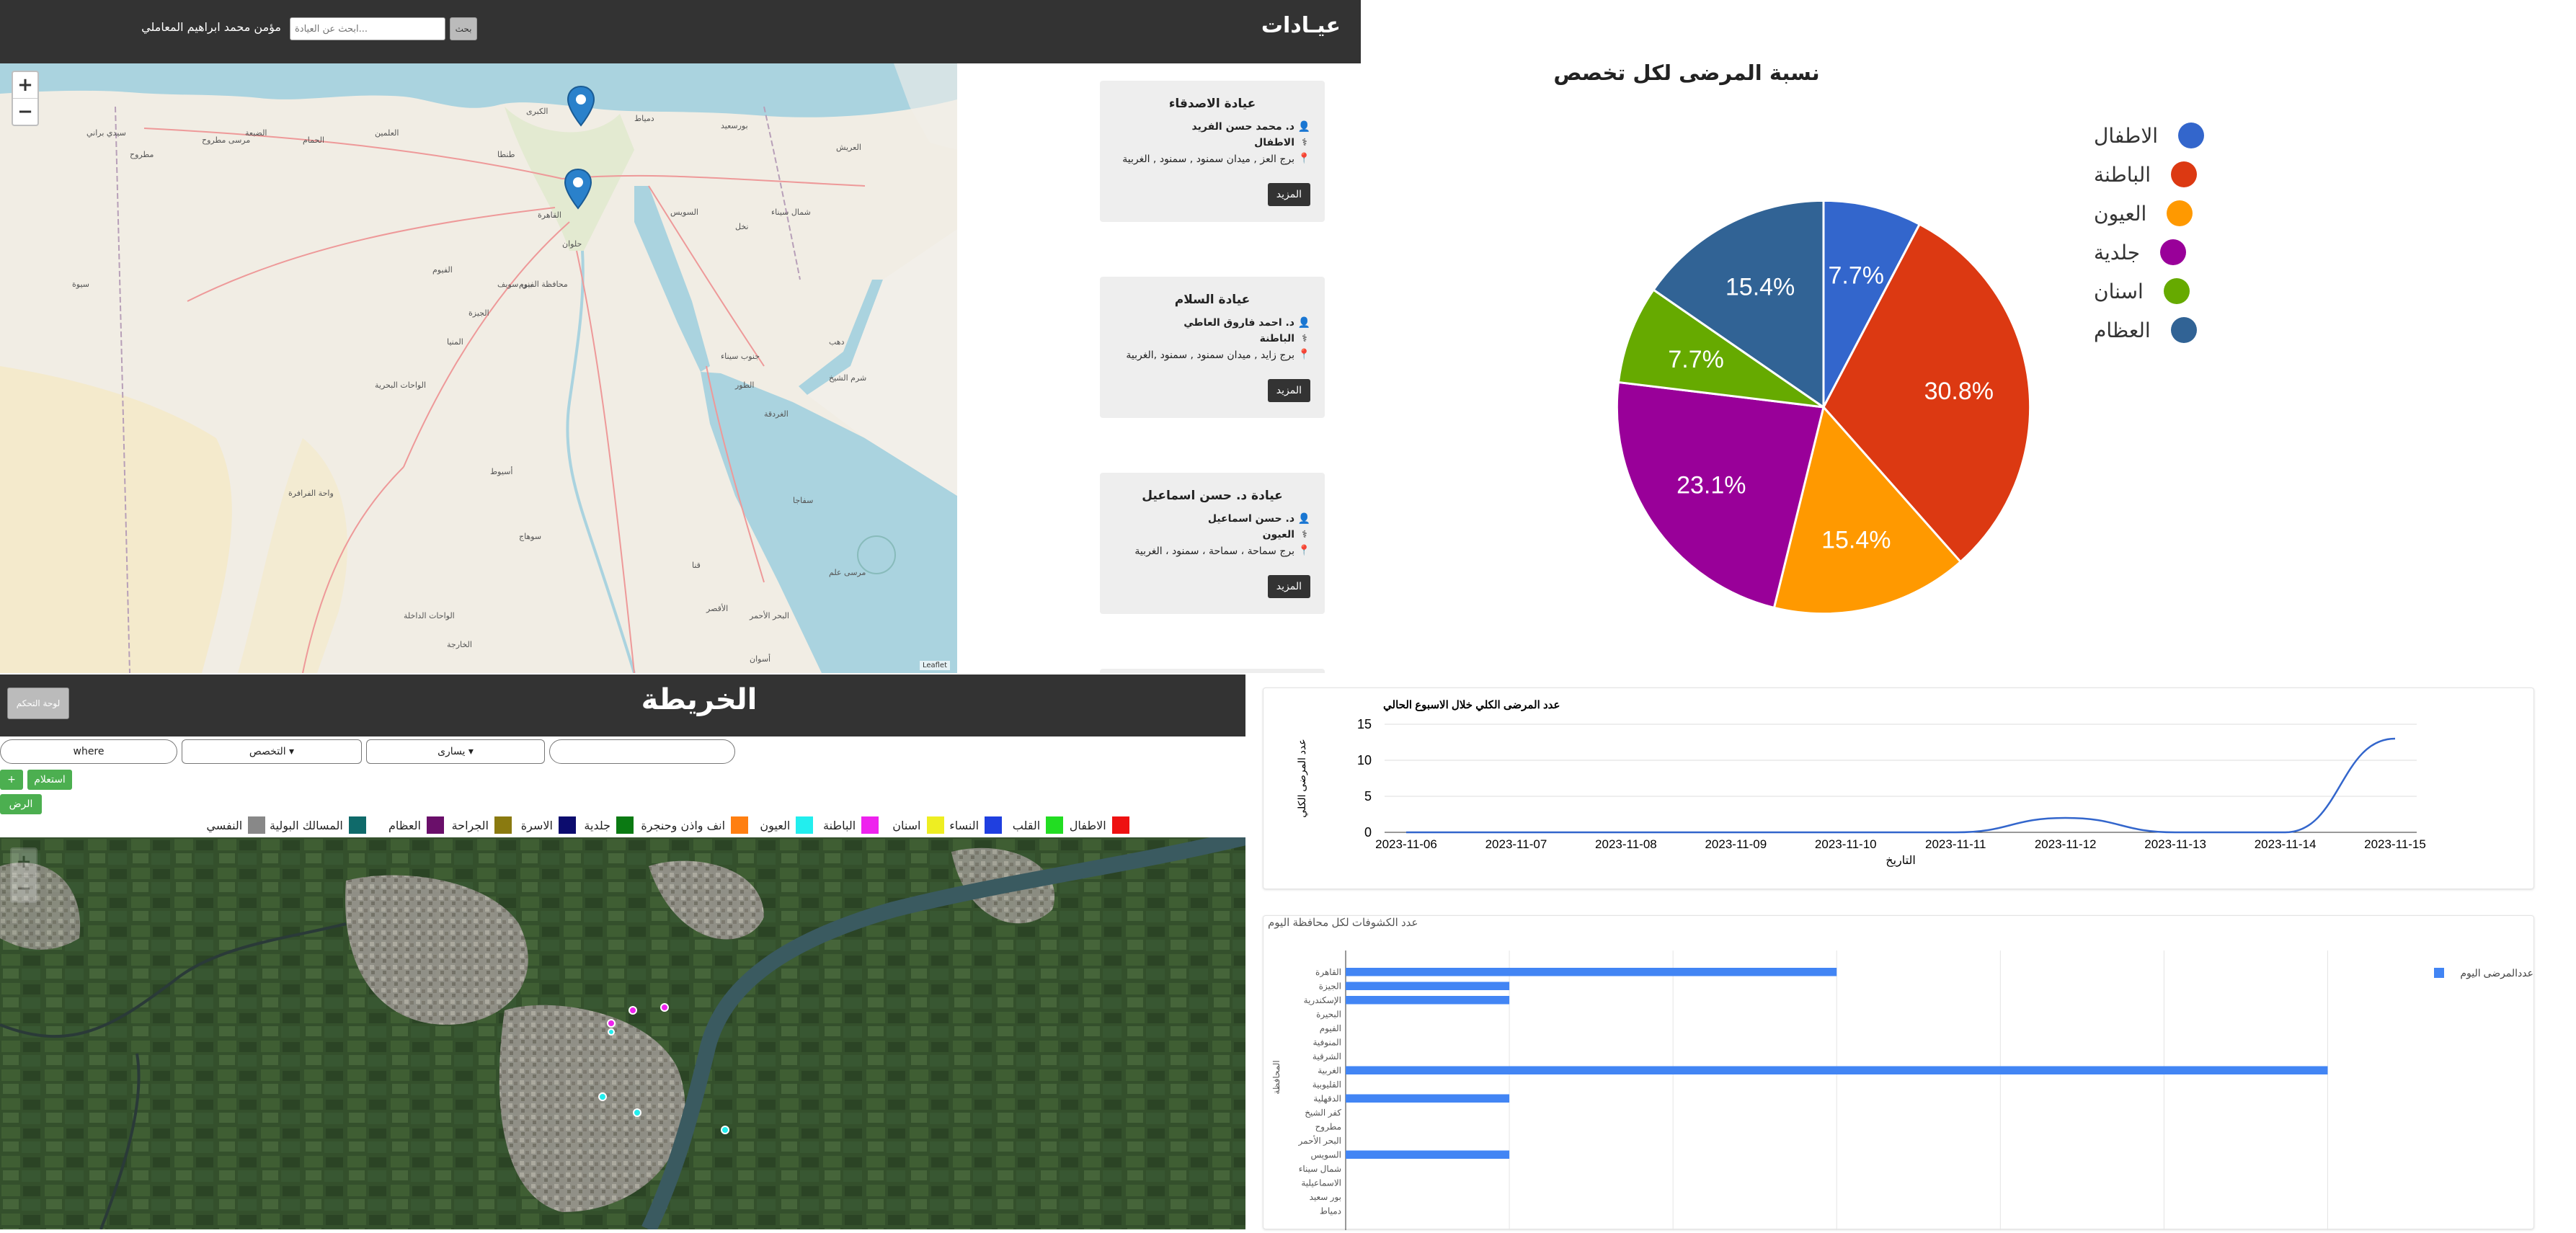 Image resolution: width=2576 pixels, height=1233 pixels. I want to click on y-tick-label: الفيوم, so click(1330, 1028).